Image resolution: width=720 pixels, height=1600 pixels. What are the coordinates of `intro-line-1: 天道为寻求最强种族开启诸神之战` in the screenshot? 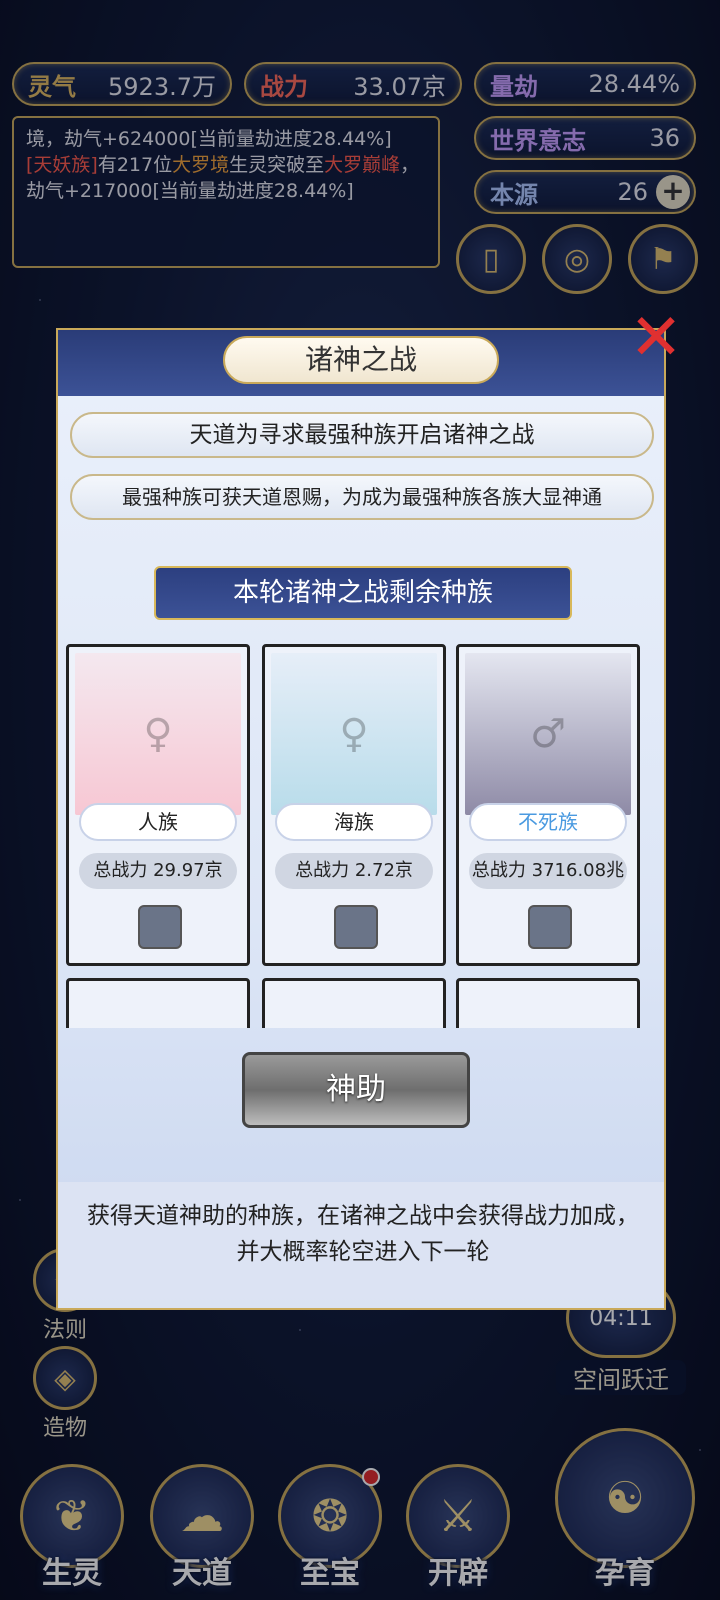 It's located at (362, 435).